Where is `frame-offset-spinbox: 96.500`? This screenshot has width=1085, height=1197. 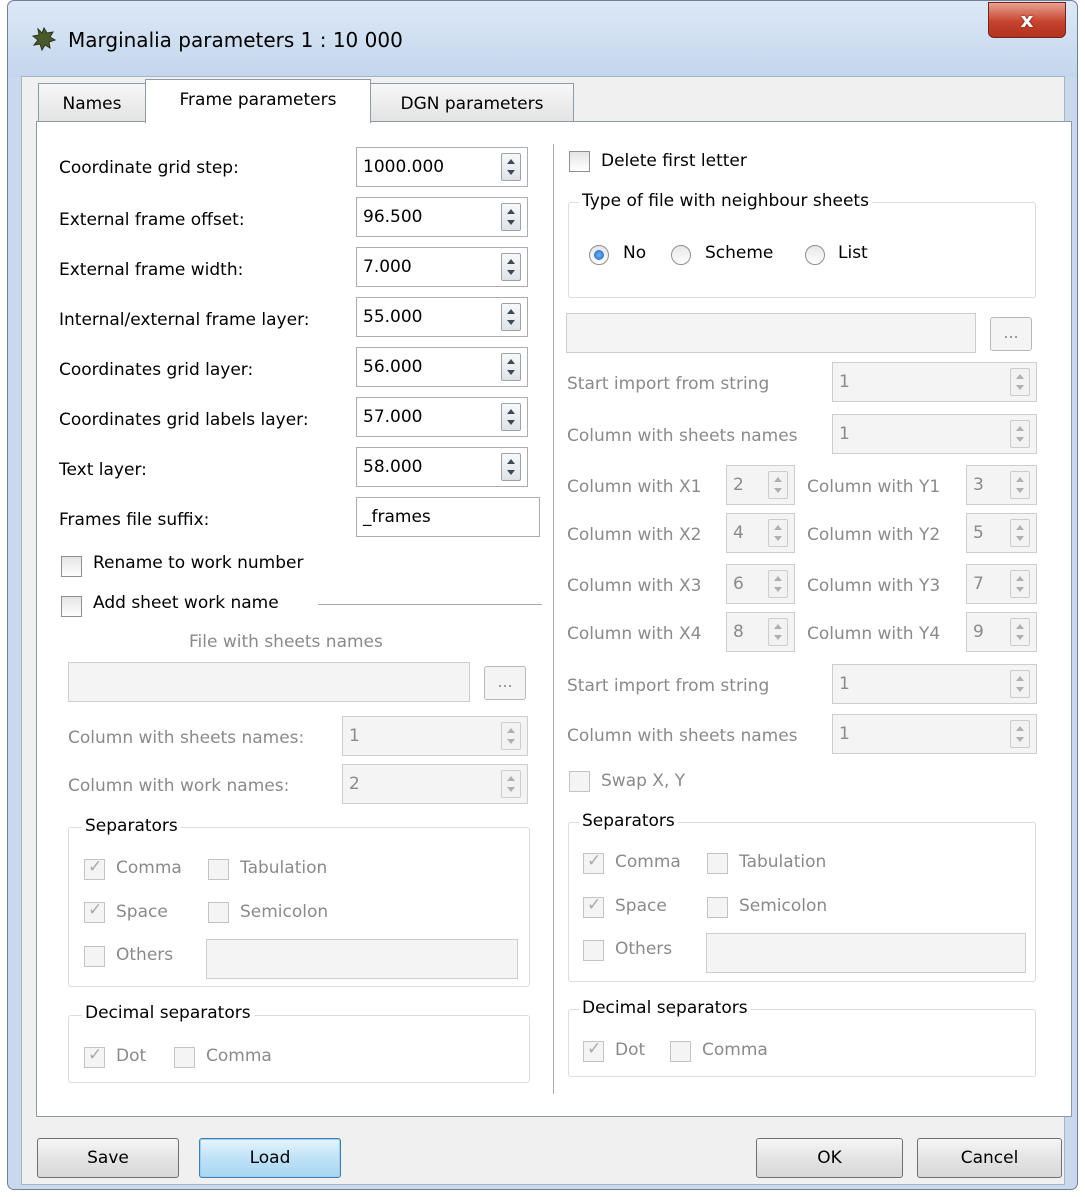
frame-offset-spinbox: 96.500 is located at coordinates (442, 217).